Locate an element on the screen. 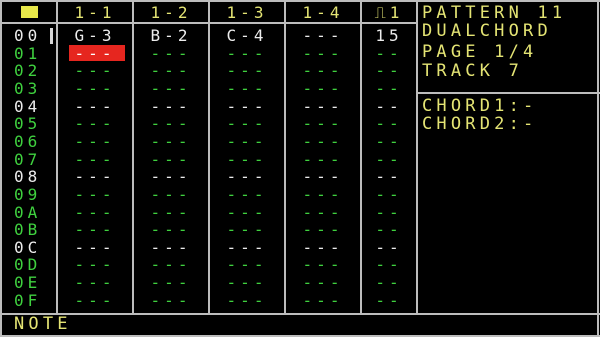 This screenshot has height=337, width=600. column-header-2: 1-2 is located at coordinates (171, 12).